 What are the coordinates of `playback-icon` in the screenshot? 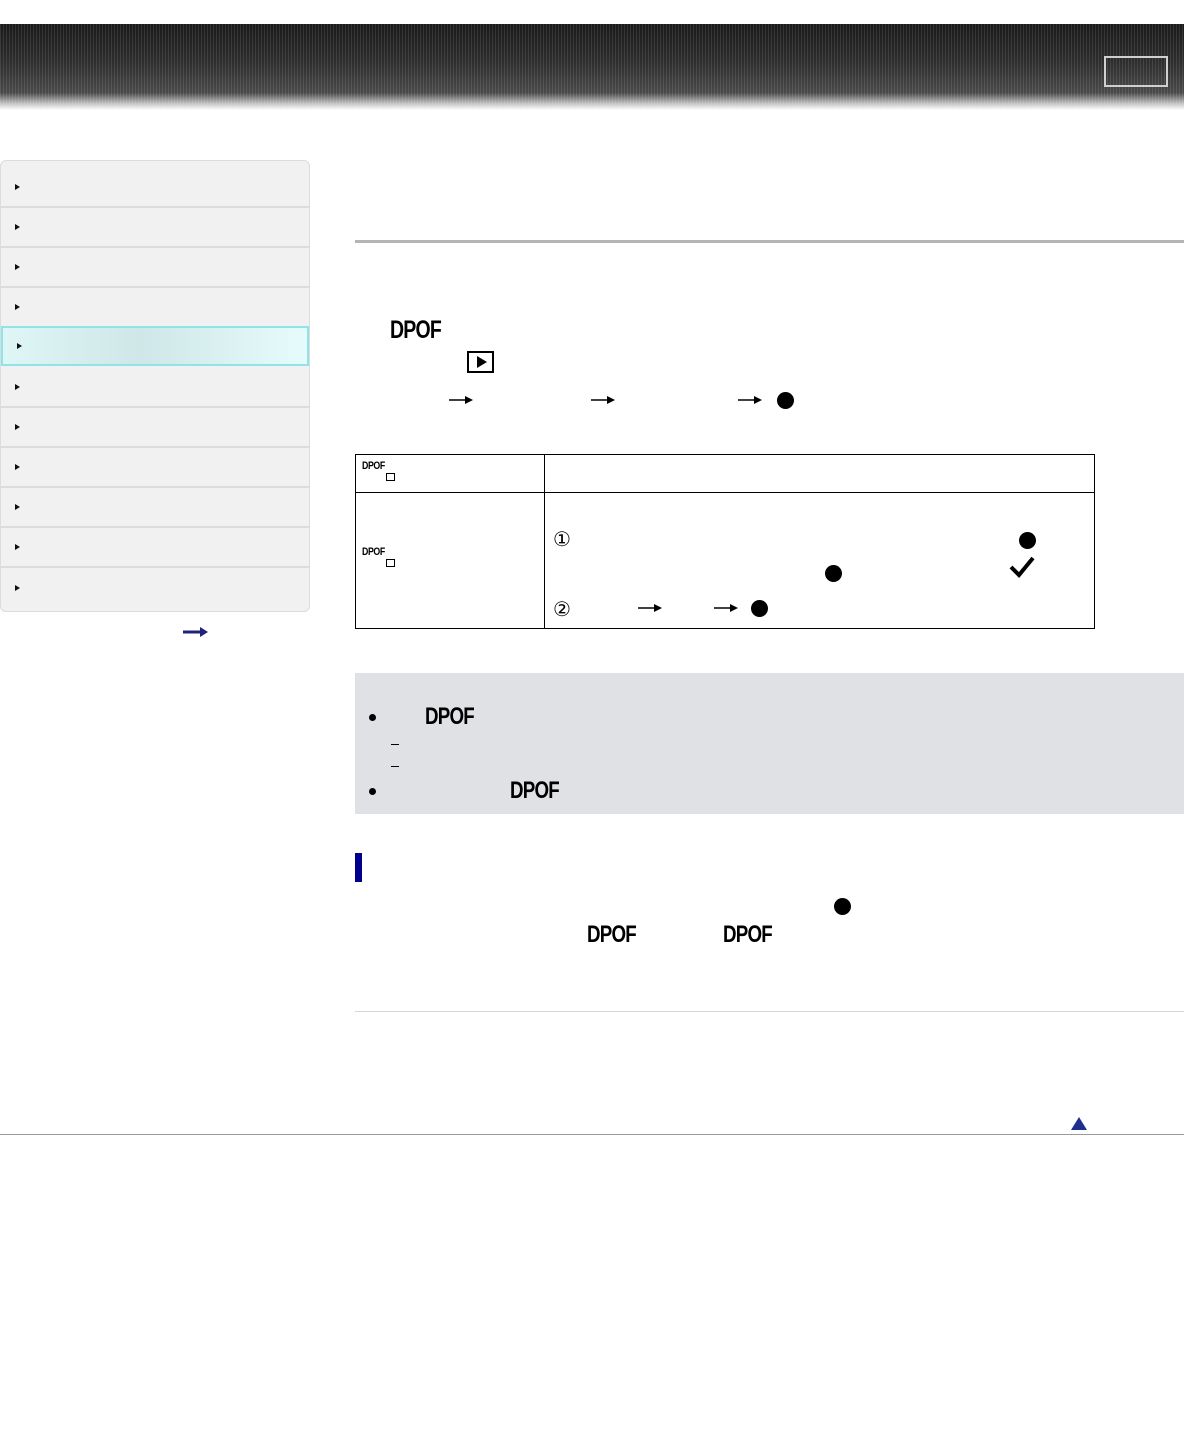 It's located at (480, 362).